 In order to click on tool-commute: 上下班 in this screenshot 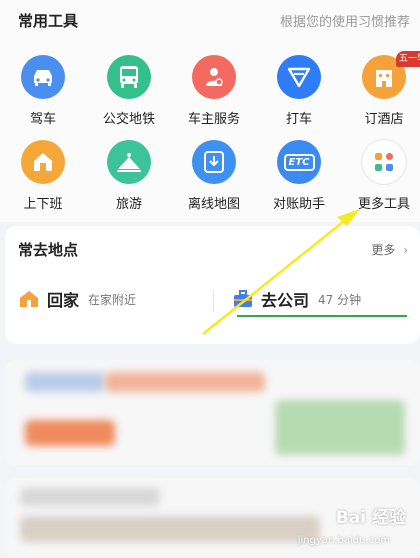, I will do `click(43, 176)`.